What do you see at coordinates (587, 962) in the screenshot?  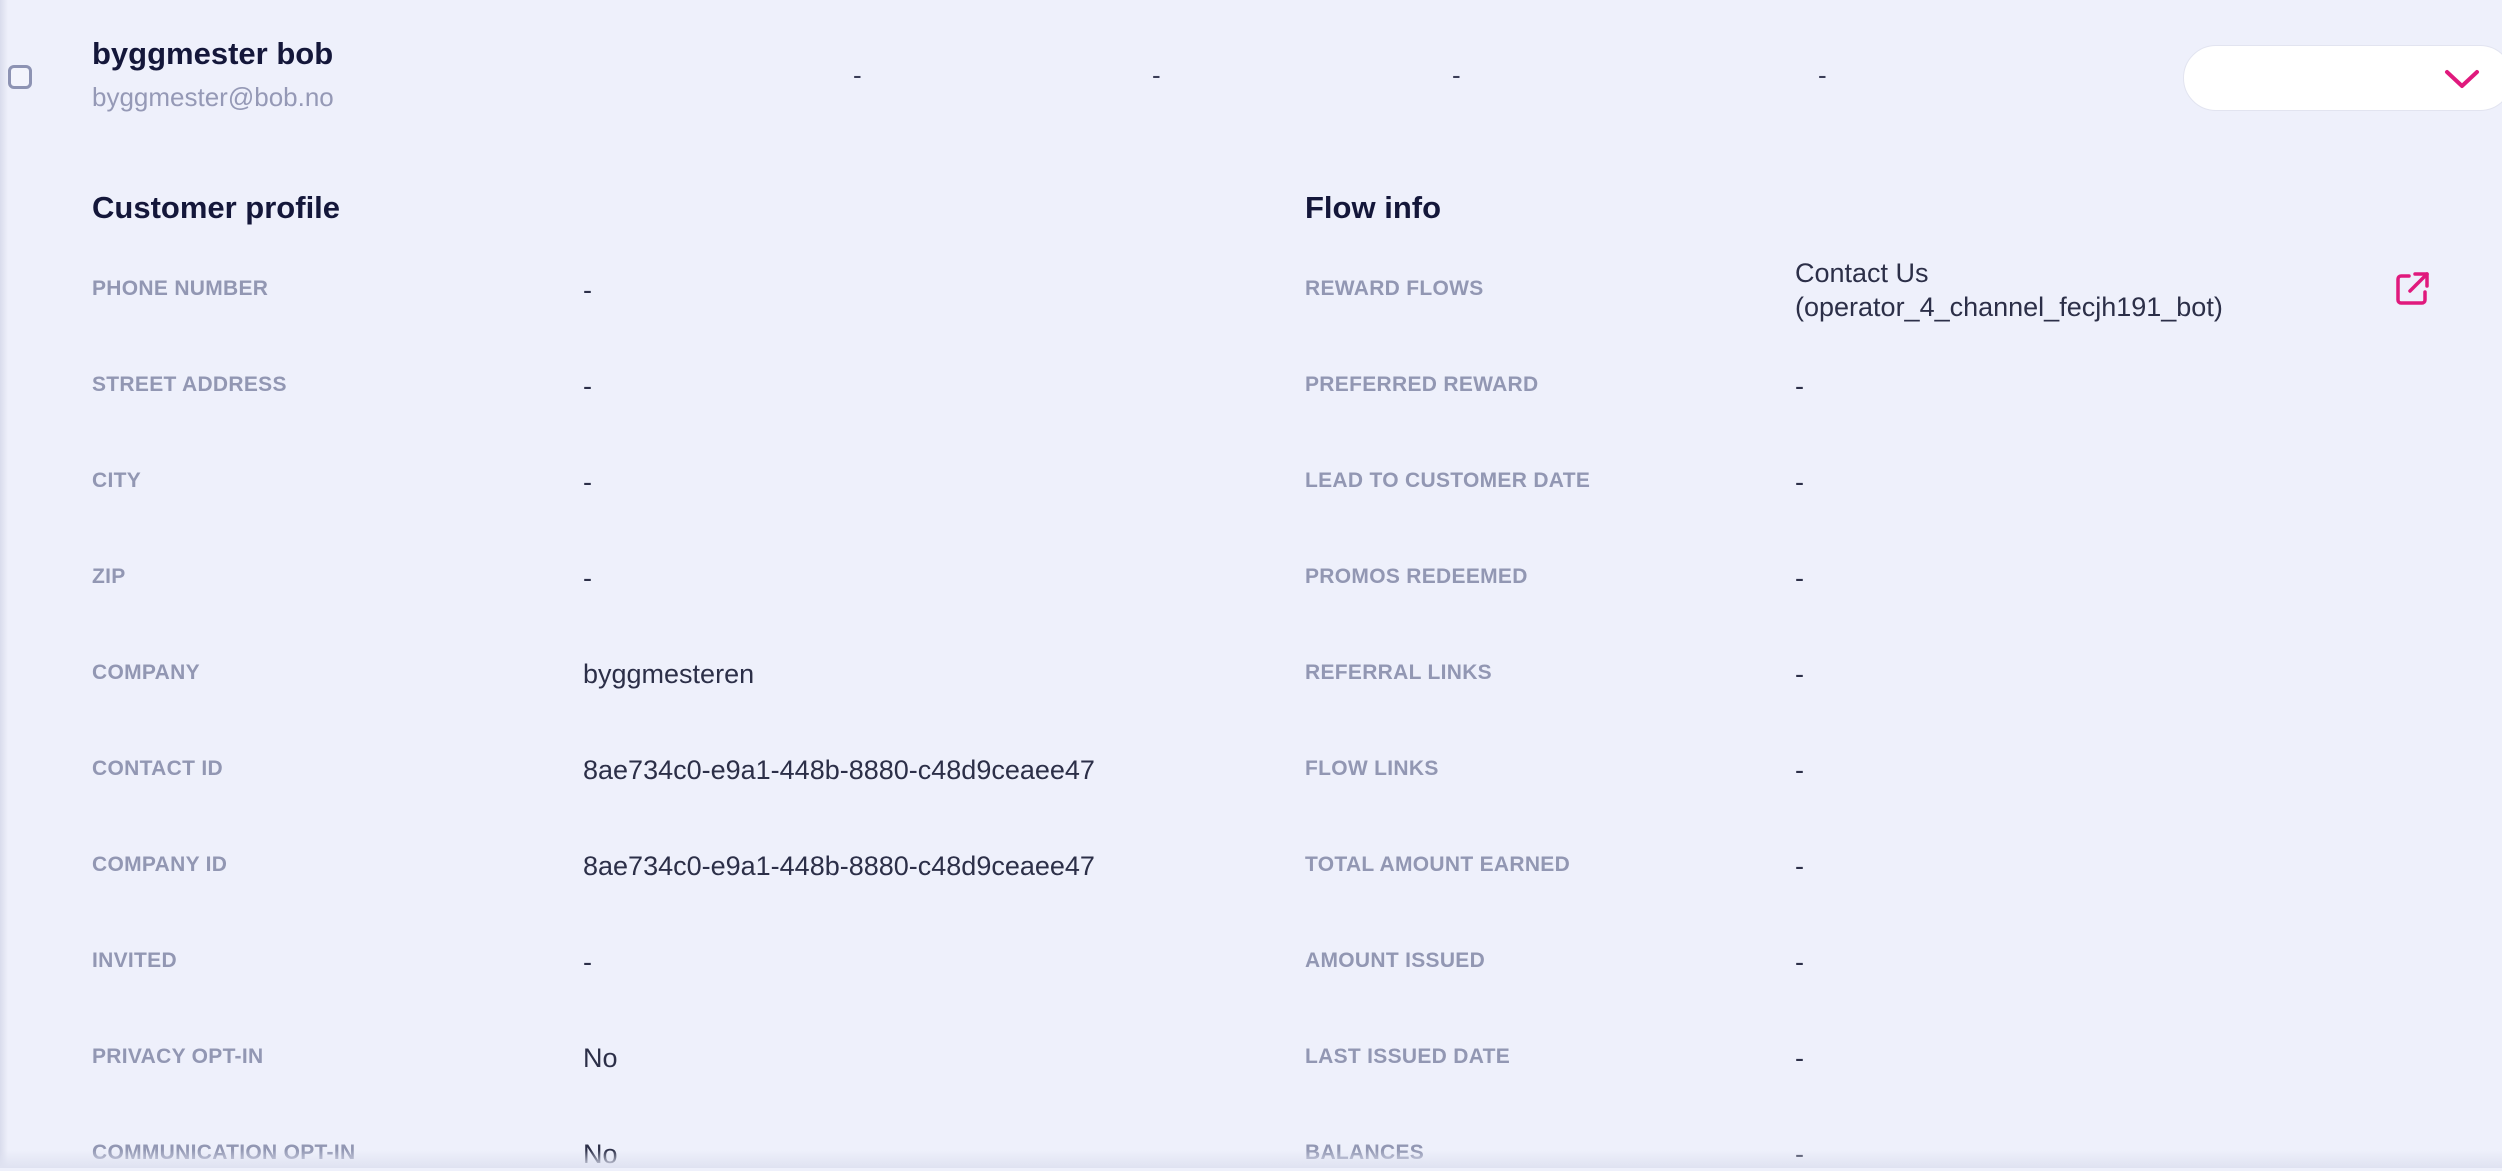 I see `field-value-invited: -` at bounding box center [587, 962].